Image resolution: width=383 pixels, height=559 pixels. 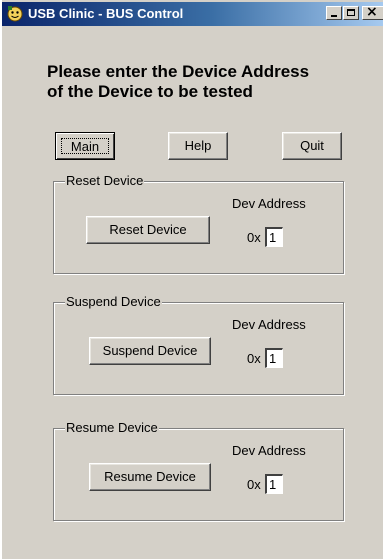 I want to click on resume-device-button: Resume Device, so click(x=150, y=477).